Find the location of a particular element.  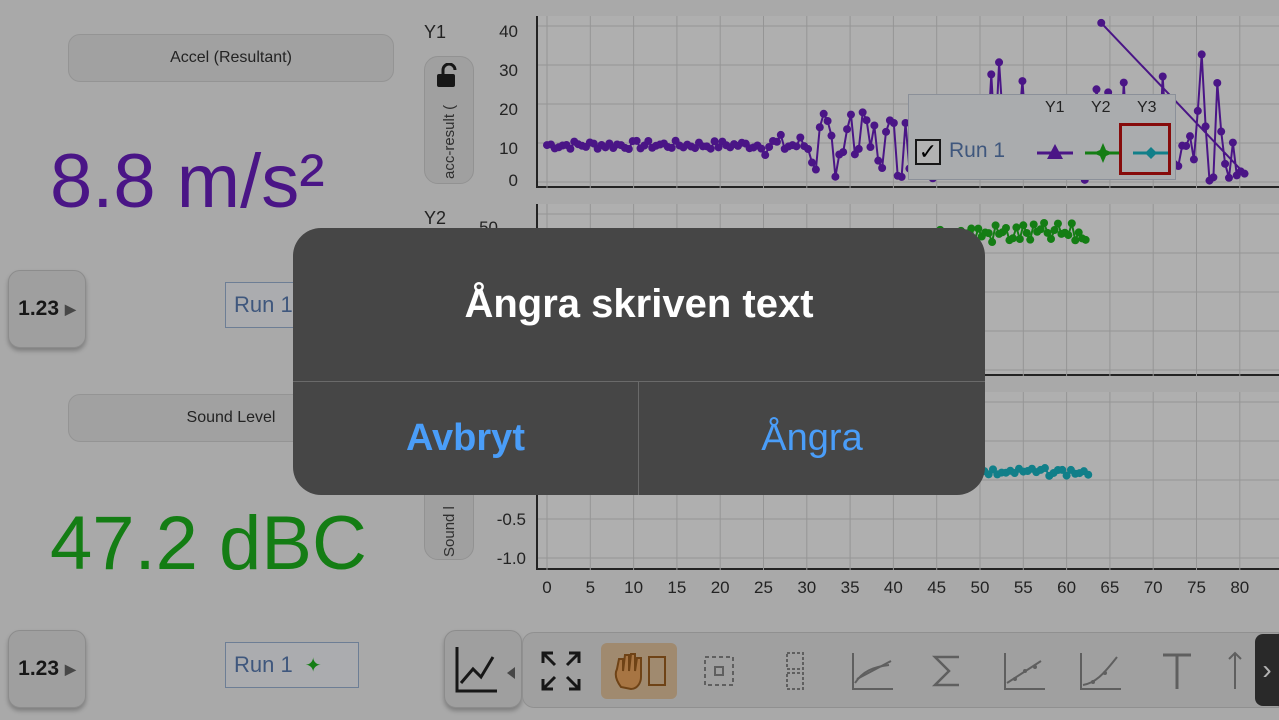

cancel-button: Avbryt is located at coordinates (465, 438).